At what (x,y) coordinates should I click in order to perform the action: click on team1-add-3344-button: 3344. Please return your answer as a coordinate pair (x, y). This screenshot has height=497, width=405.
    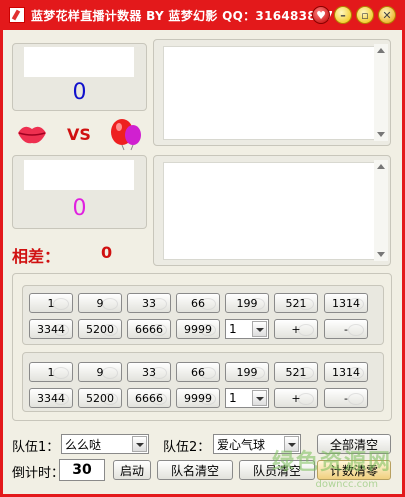
    Looking at the image, I should click on (51, 329).